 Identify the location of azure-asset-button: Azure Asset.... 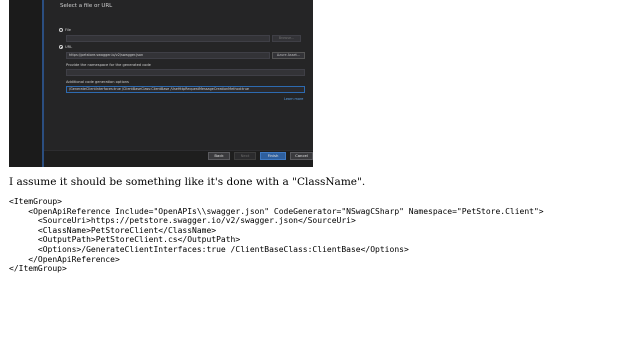
(288, 55).